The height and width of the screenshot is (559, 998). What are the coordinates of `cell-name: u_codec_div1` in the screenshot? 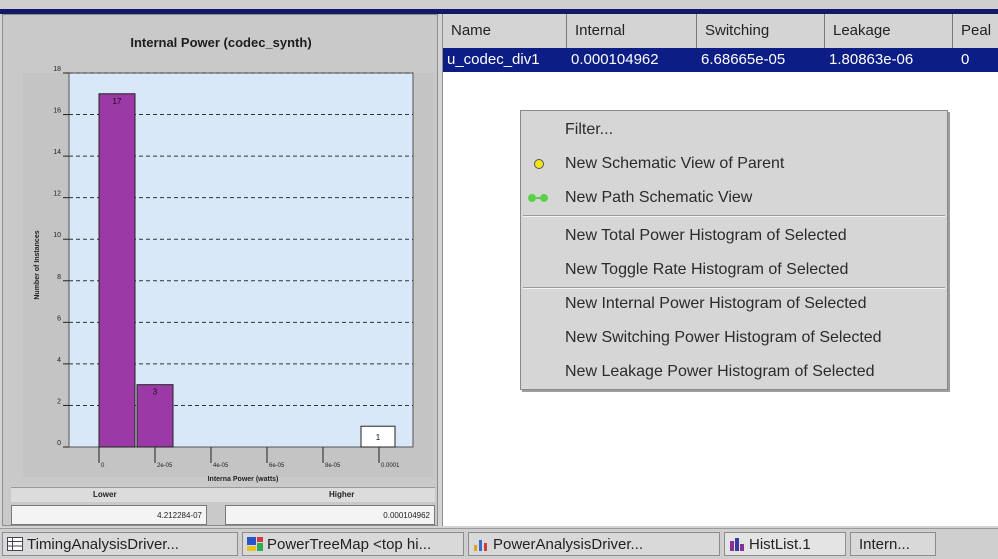 It's located at (493, 59).